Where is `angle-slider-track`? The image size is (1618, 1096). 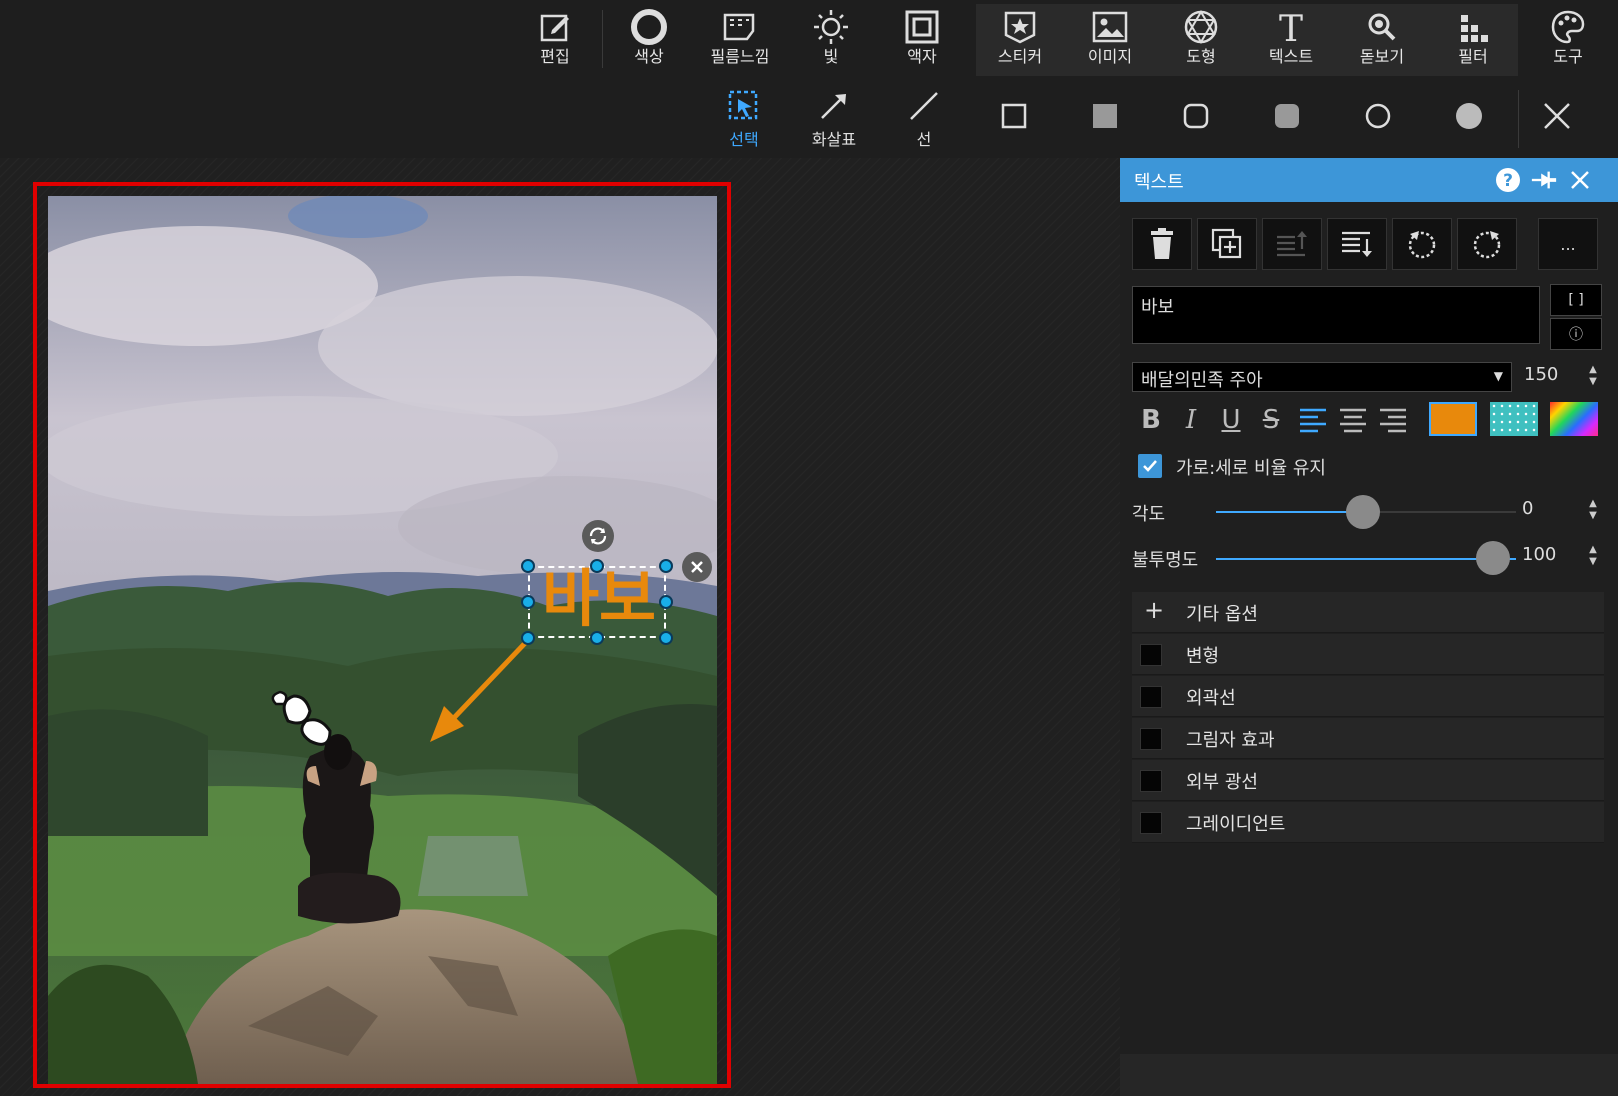 angle-slider-track is located at coordinates (1446, 512).